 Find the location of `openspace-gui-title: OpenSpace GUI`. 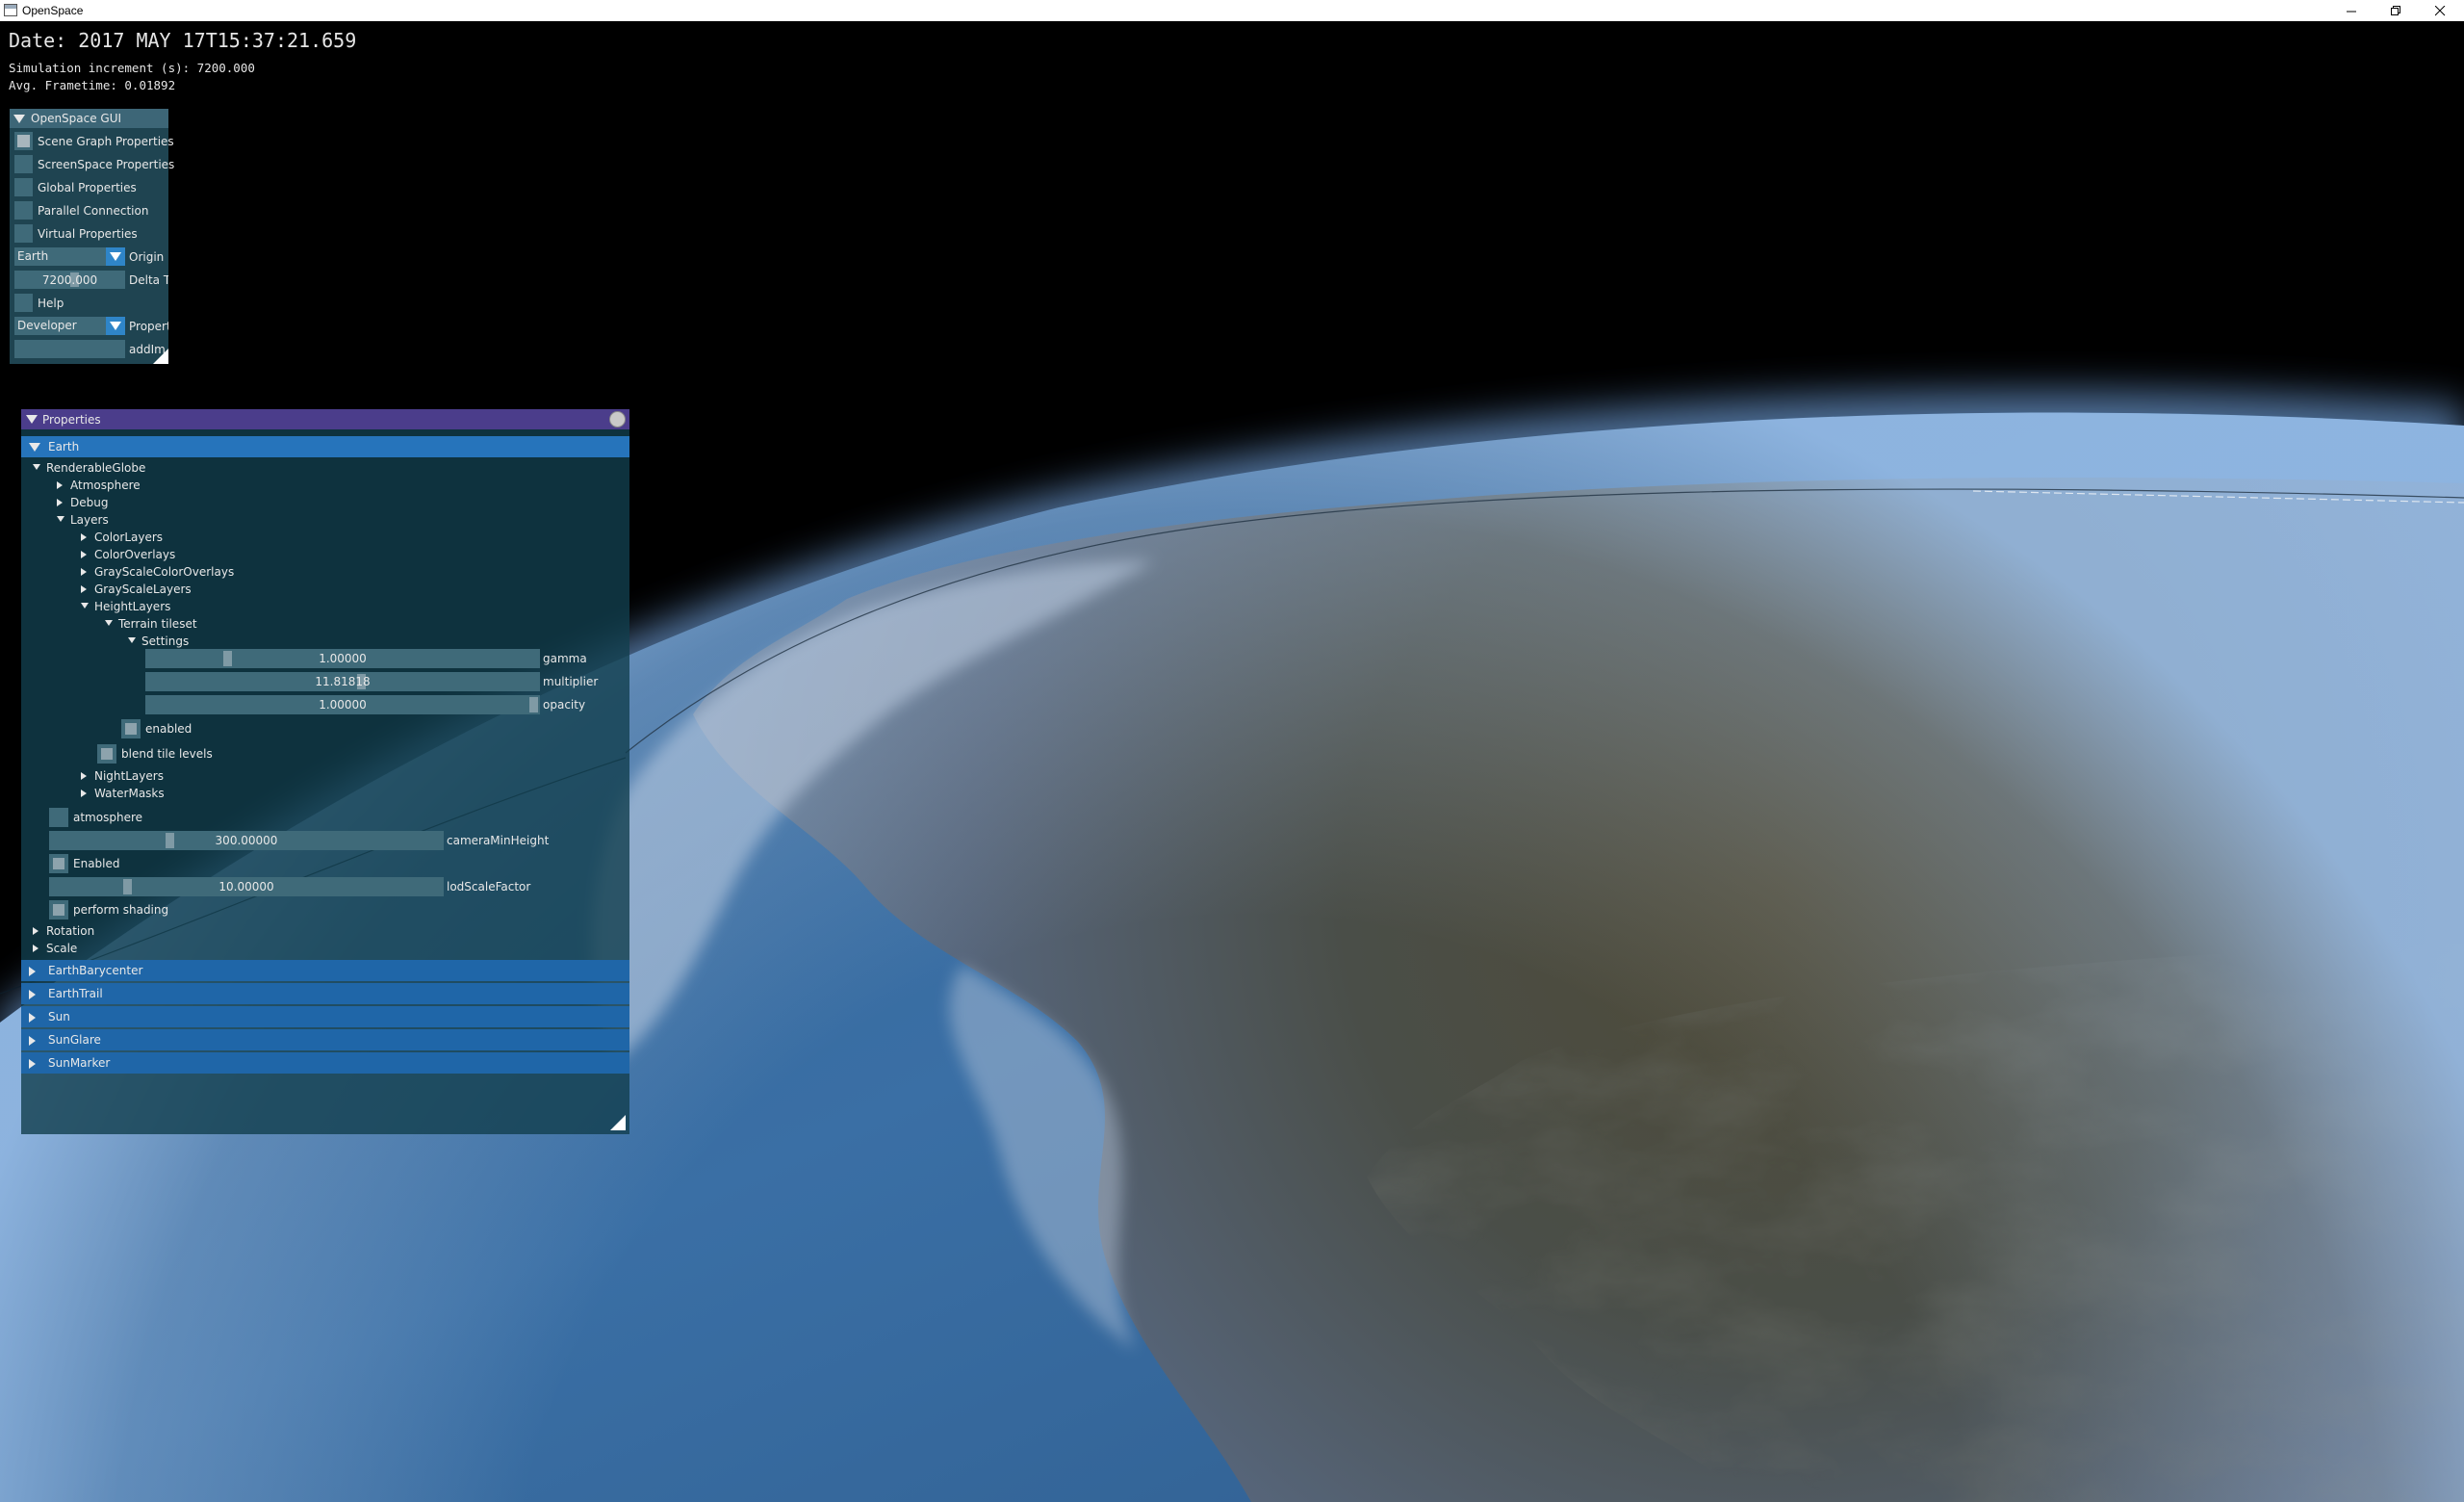

openspace-gui-title: OpenSpace GUI is located at coordinates (76, 118).